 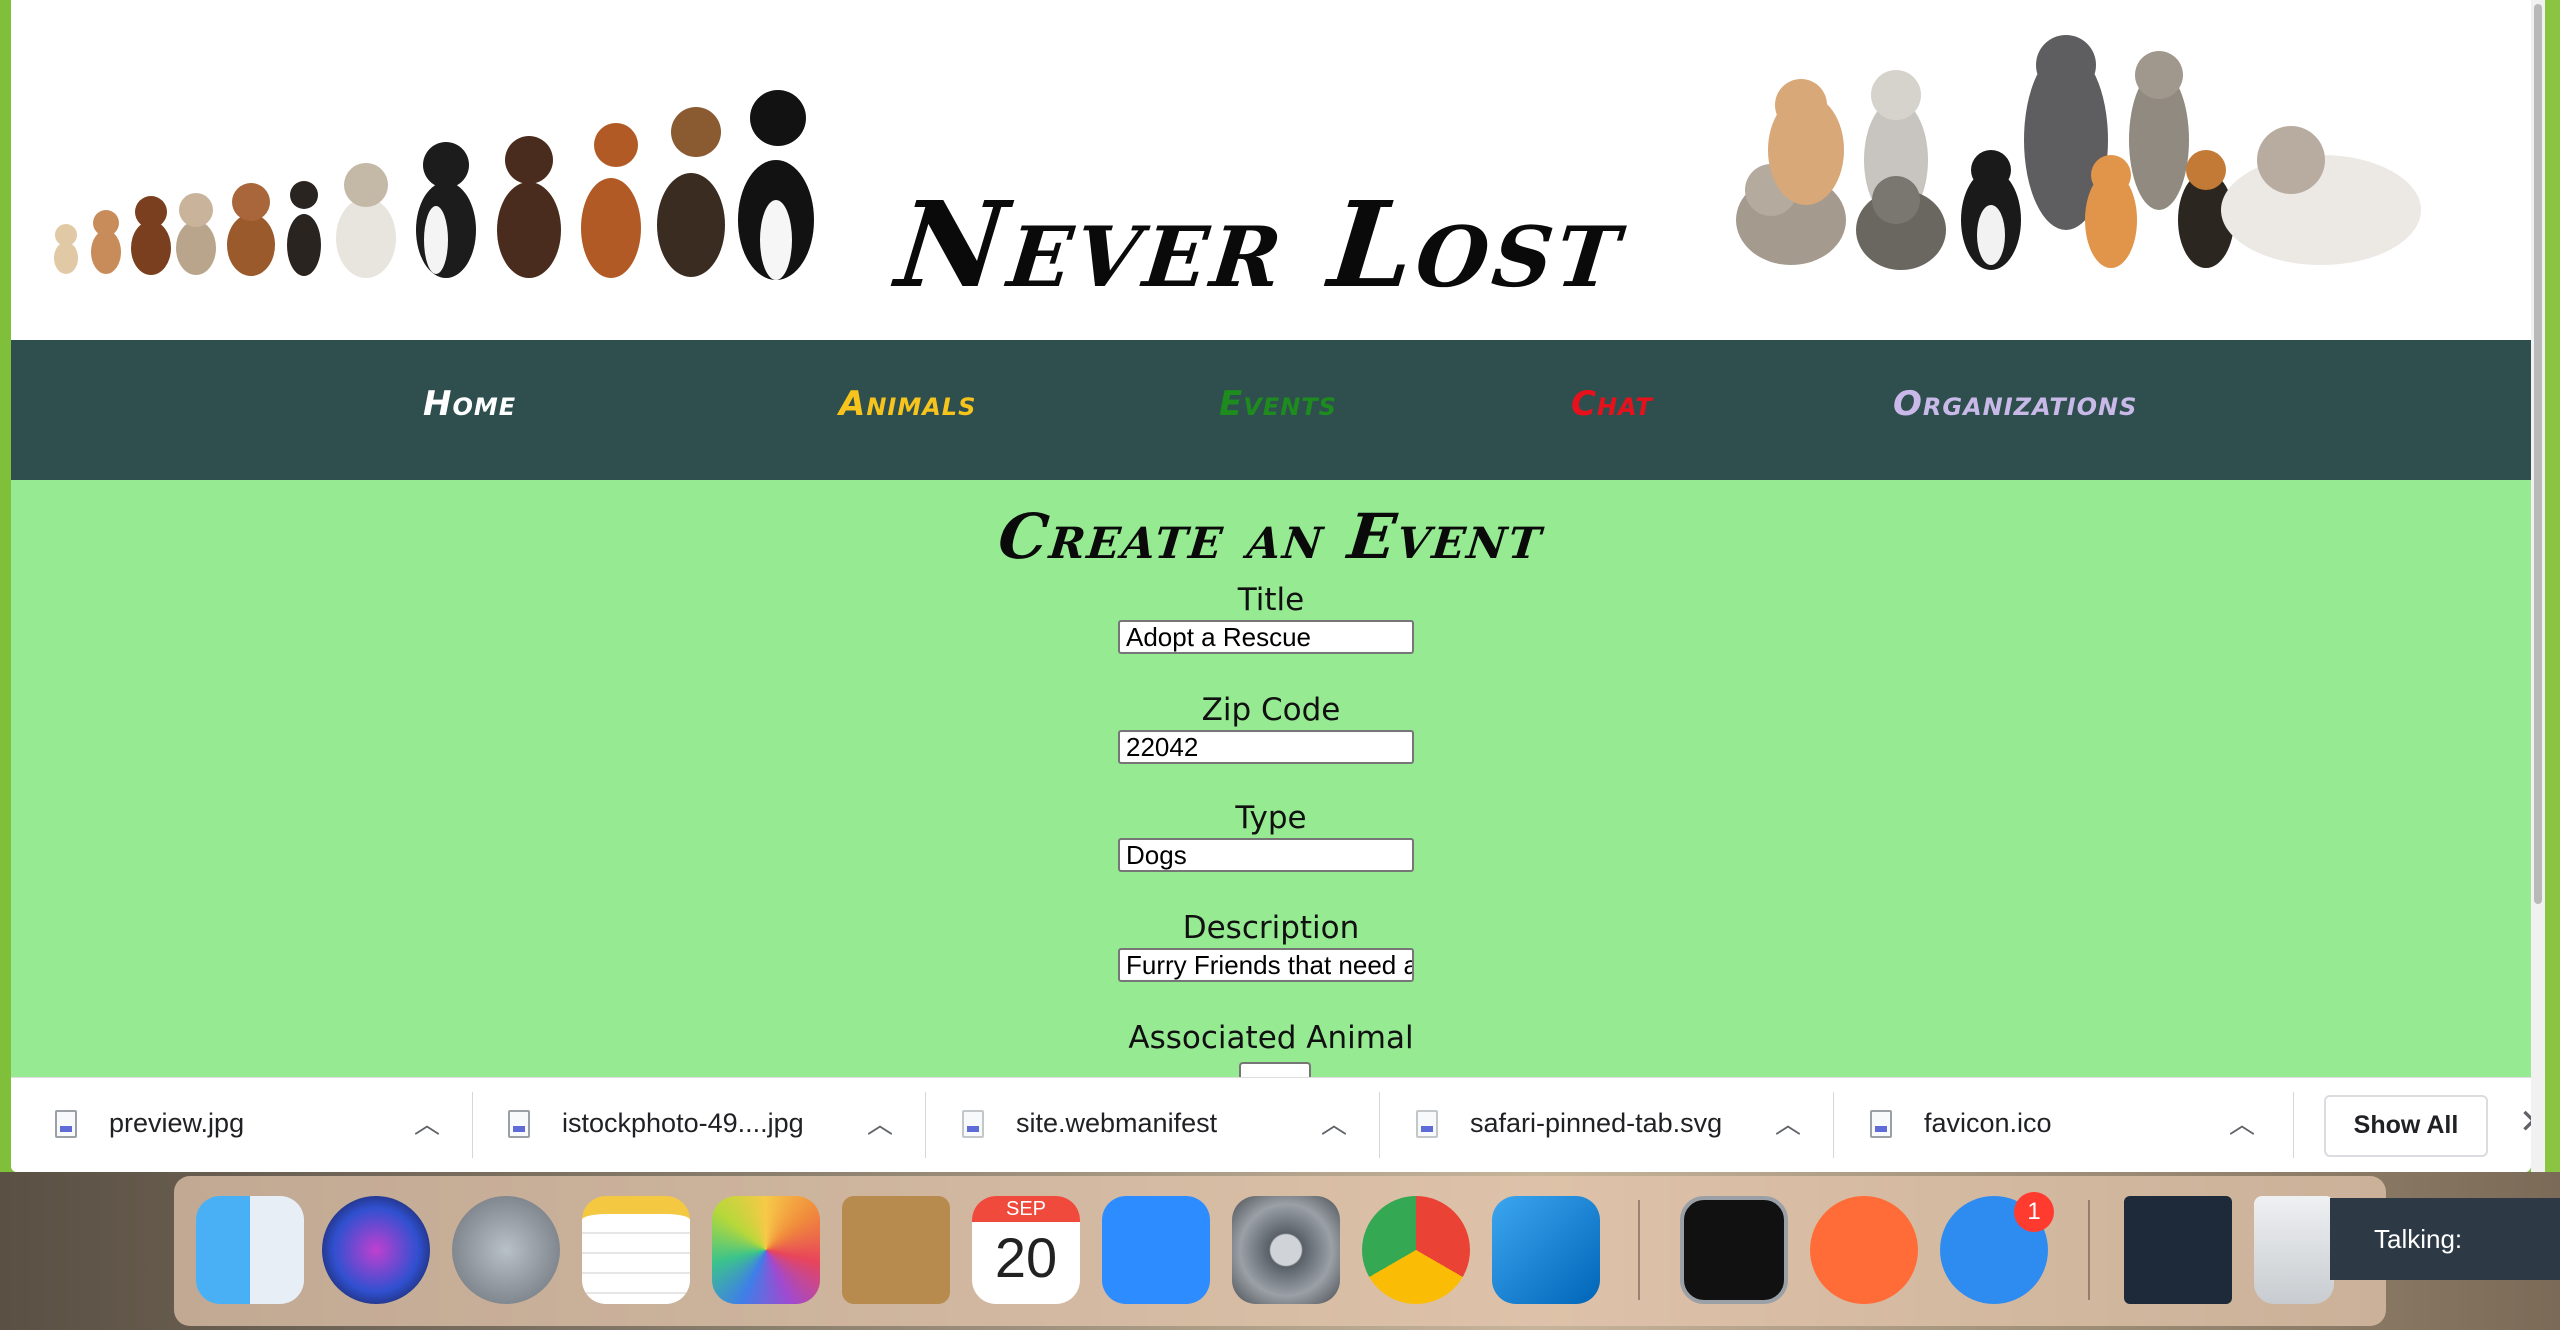 I want to click on notes-icon, so click(x=636, y=1250).